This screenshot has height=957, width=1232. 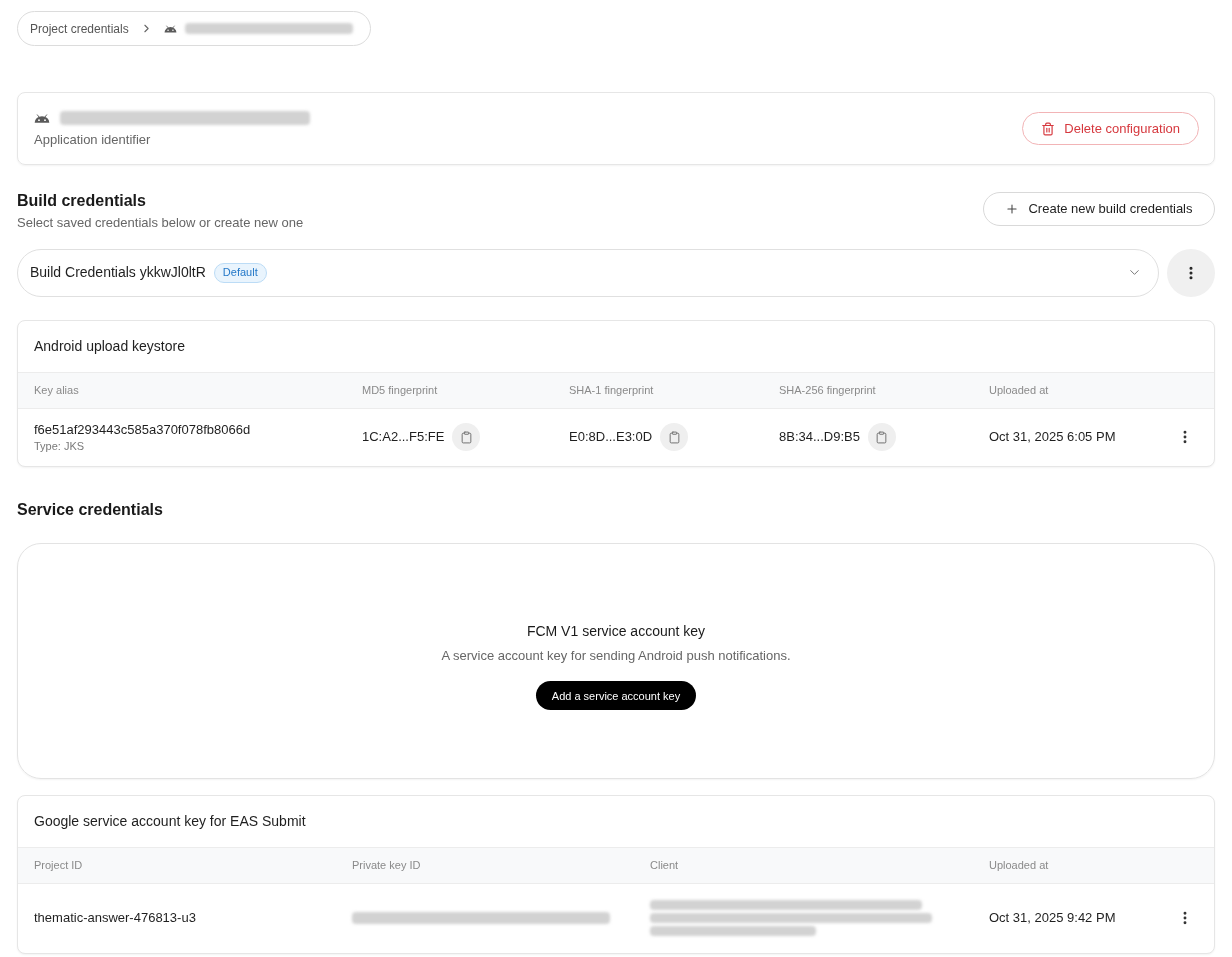 I want to click on card-title: Android upload keystore, so click(x=109, y=346).